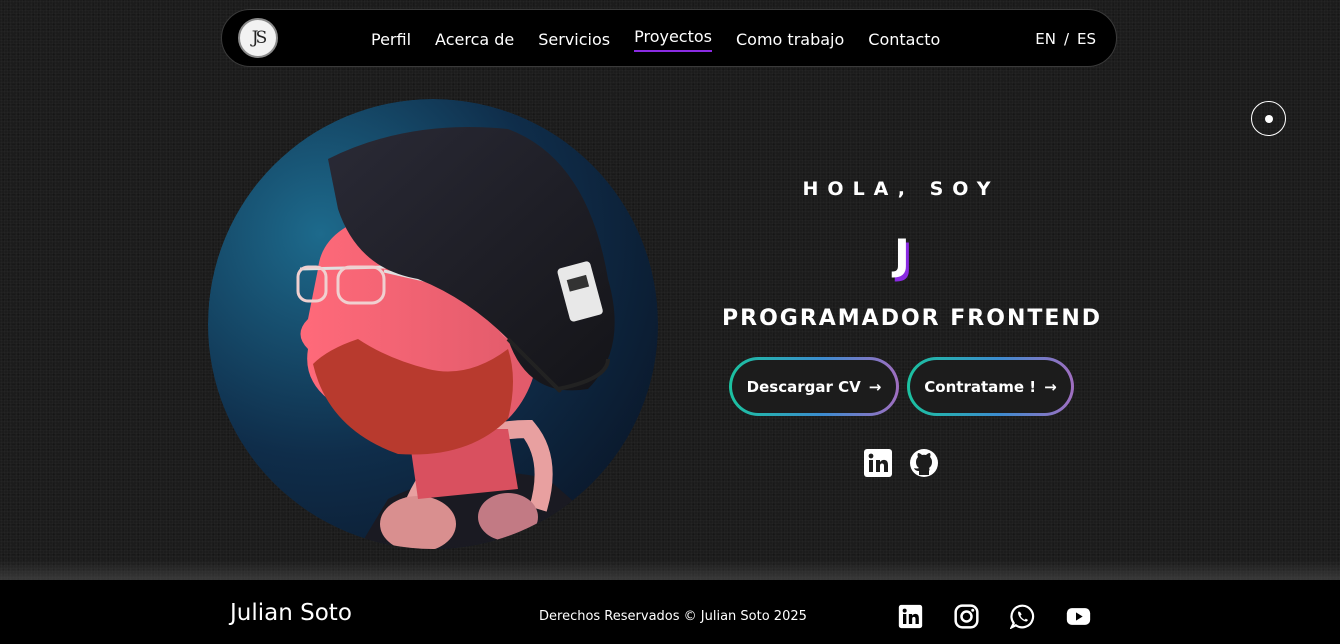 The height and width of the screenshot is (644, 1340). I want to click on logo: JS, so click(258, 38).